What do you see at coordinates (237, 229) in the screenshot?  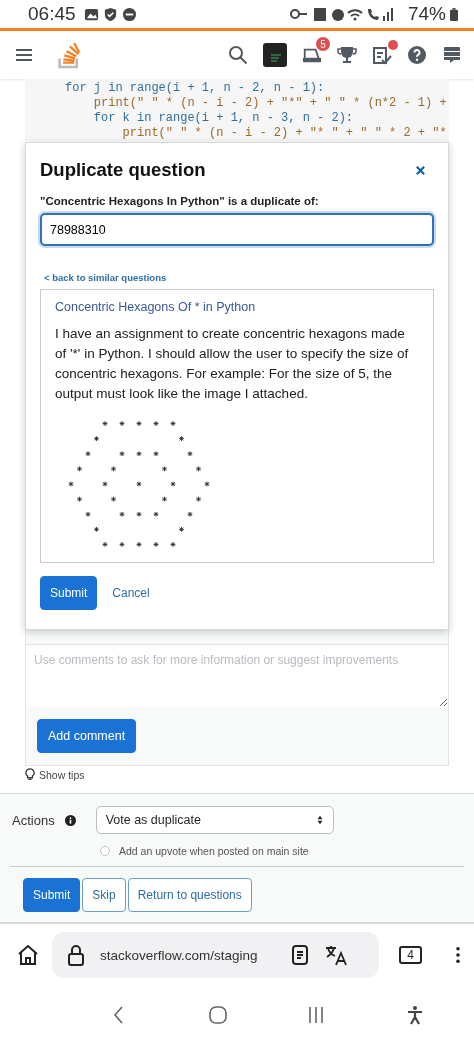 I see `question-id-field: 78988310` at bounding box center [237, 229].